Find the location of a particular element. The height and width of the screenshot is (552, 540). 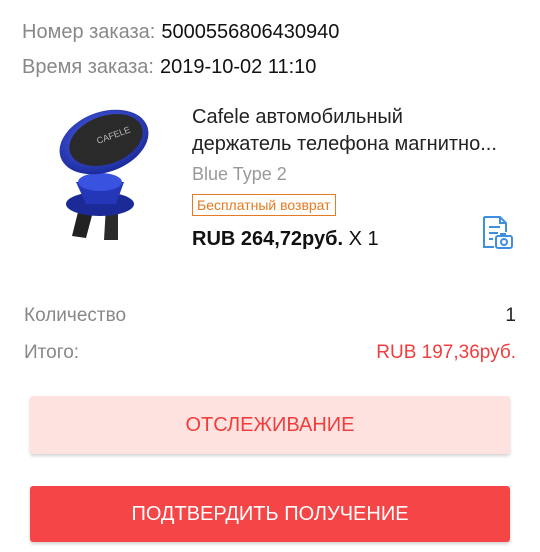

track-button: ОТСЛЕЖИВАНИЕ is located at coordinates (270, 425).